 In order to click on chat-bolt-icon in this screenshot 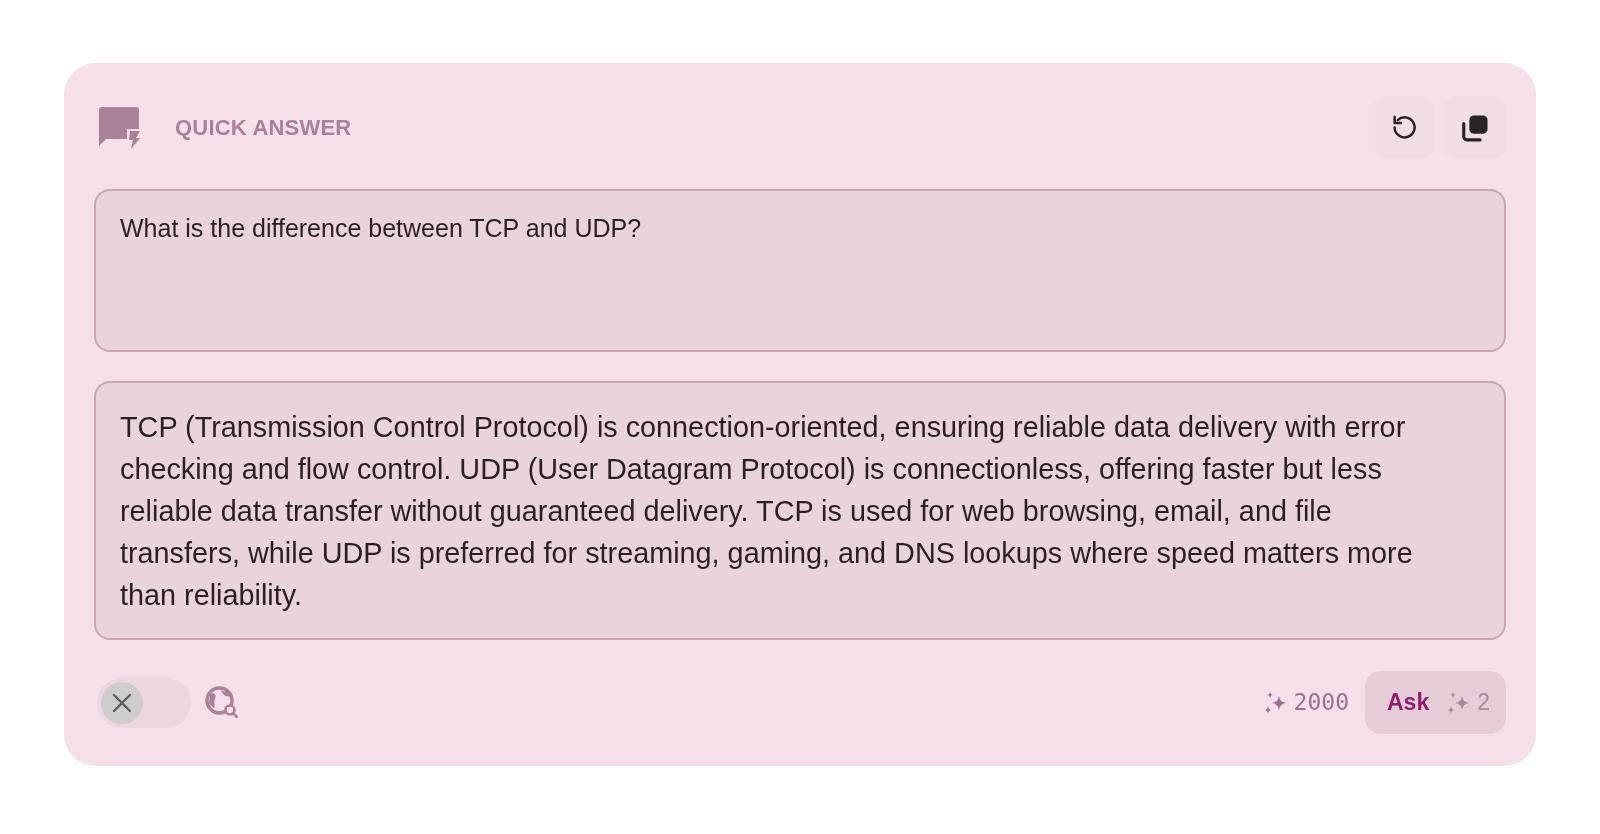, I will do `click(120, 127)`.